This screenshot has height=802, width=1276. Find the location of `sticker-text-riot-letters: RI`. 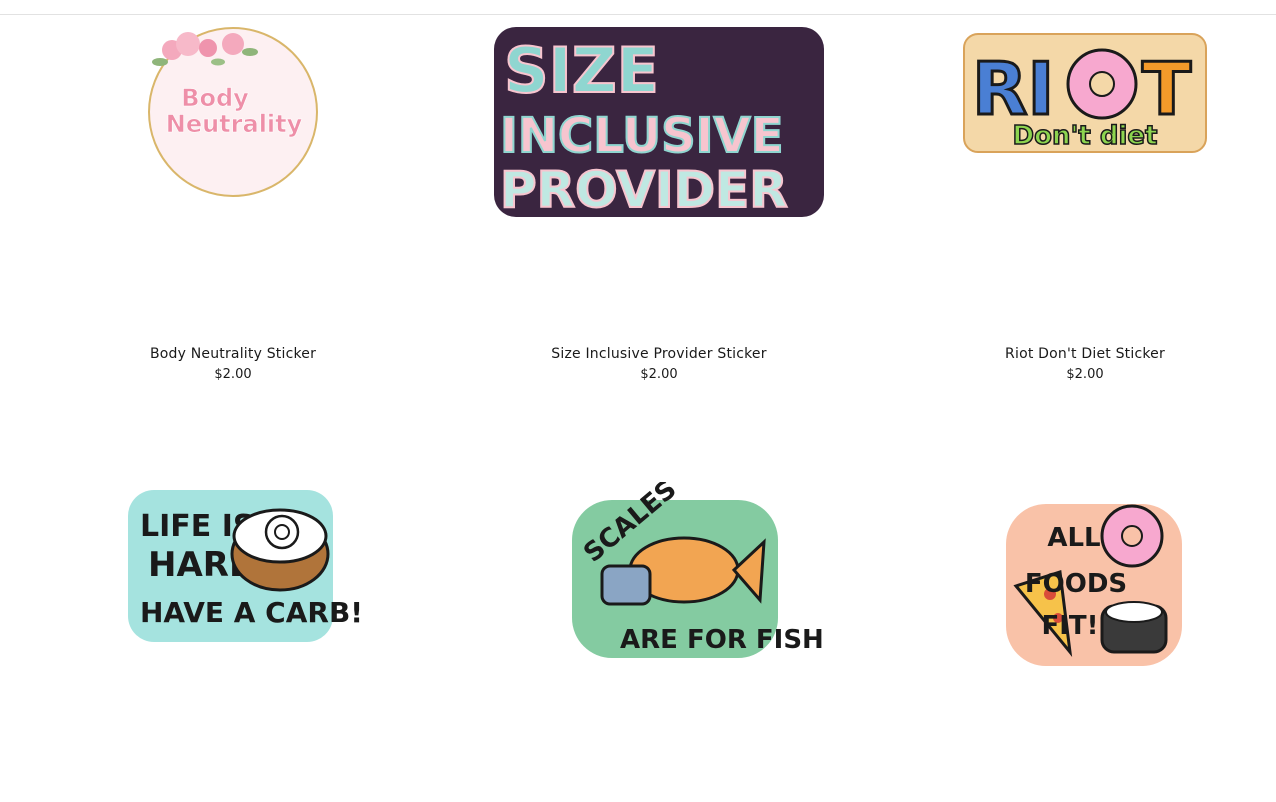

sticker-text-riot-letters: RI is located at coordinates (1013, 89).